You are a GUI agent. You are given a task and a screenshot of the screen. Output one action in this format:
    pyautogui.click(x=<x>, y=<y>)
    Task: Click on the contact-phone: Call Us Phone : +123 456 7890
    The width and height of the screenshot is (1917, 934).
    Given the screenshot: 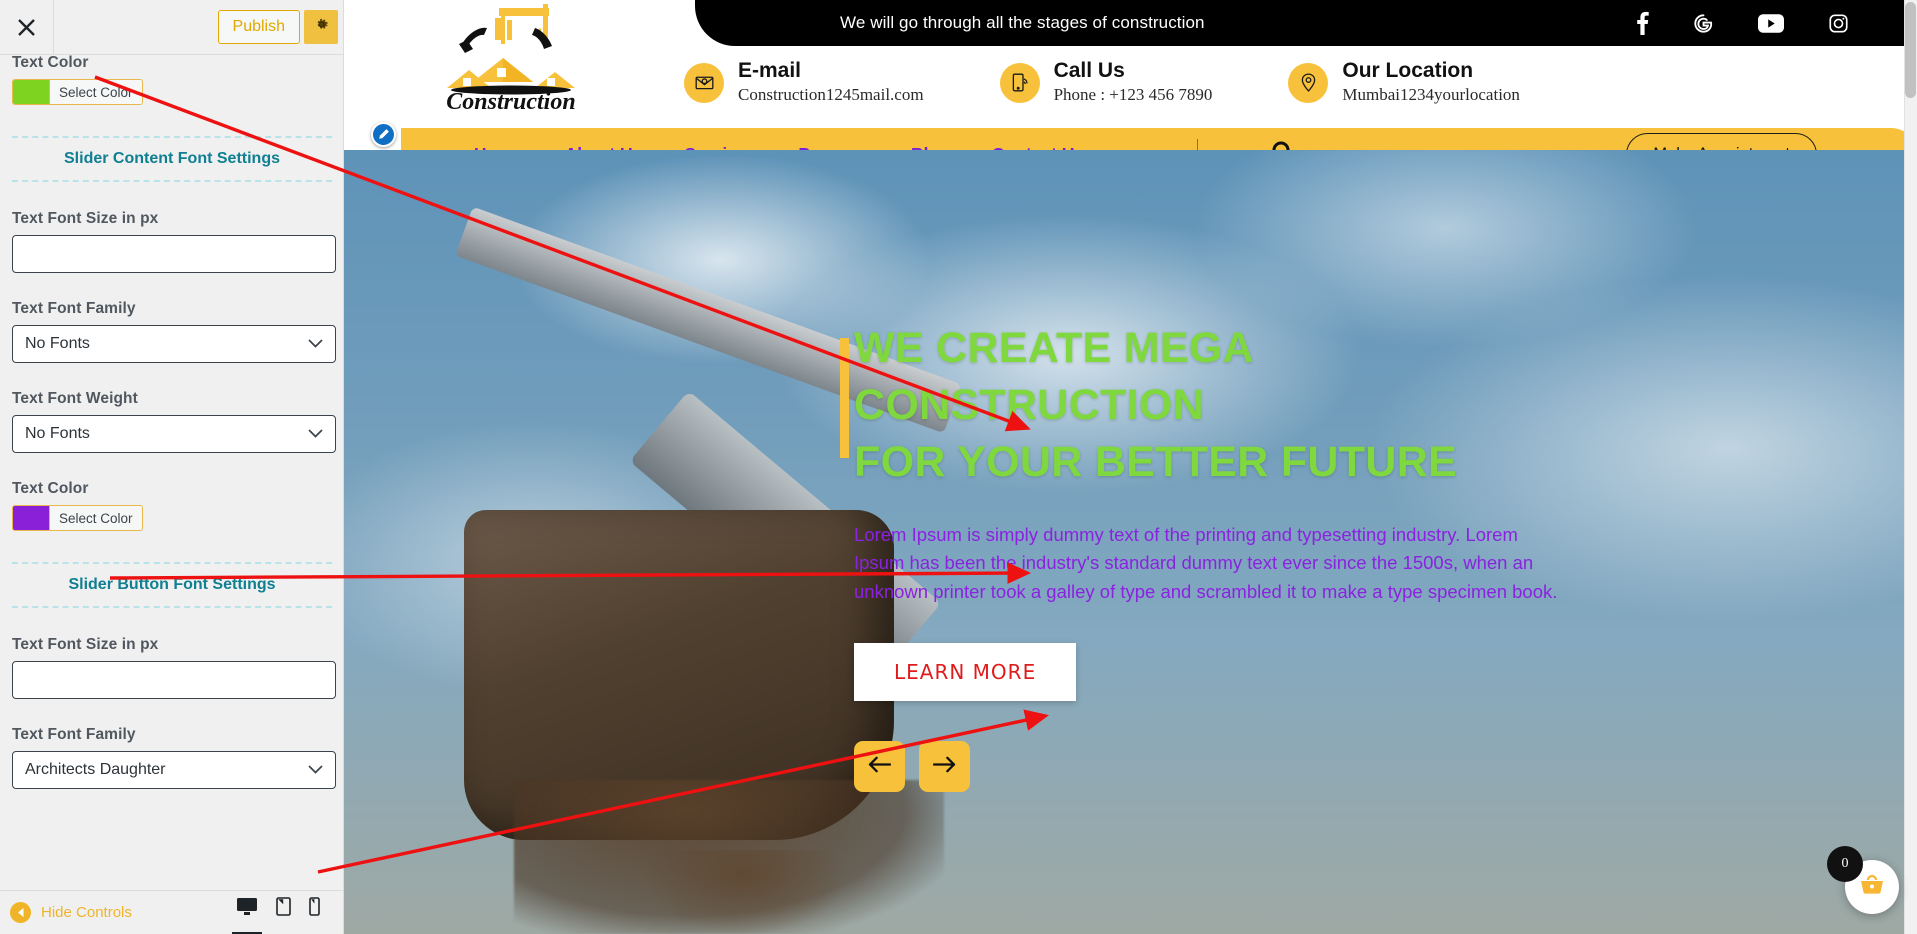 What is the action you would take?
    pyautogui.click(x=1106, y=82)
    